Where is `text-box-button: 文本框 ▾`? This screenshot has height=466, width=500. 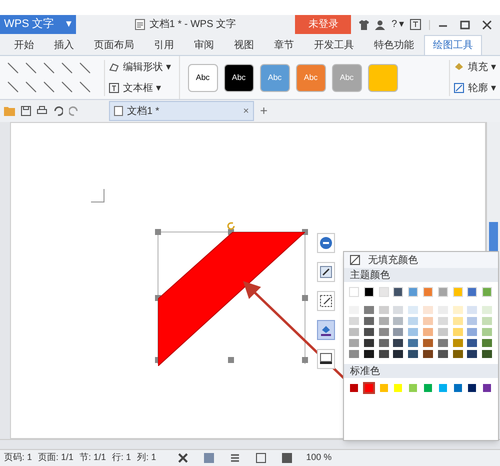
text-box-button: 文本框 ▾ is located at coordinates (140, 88).